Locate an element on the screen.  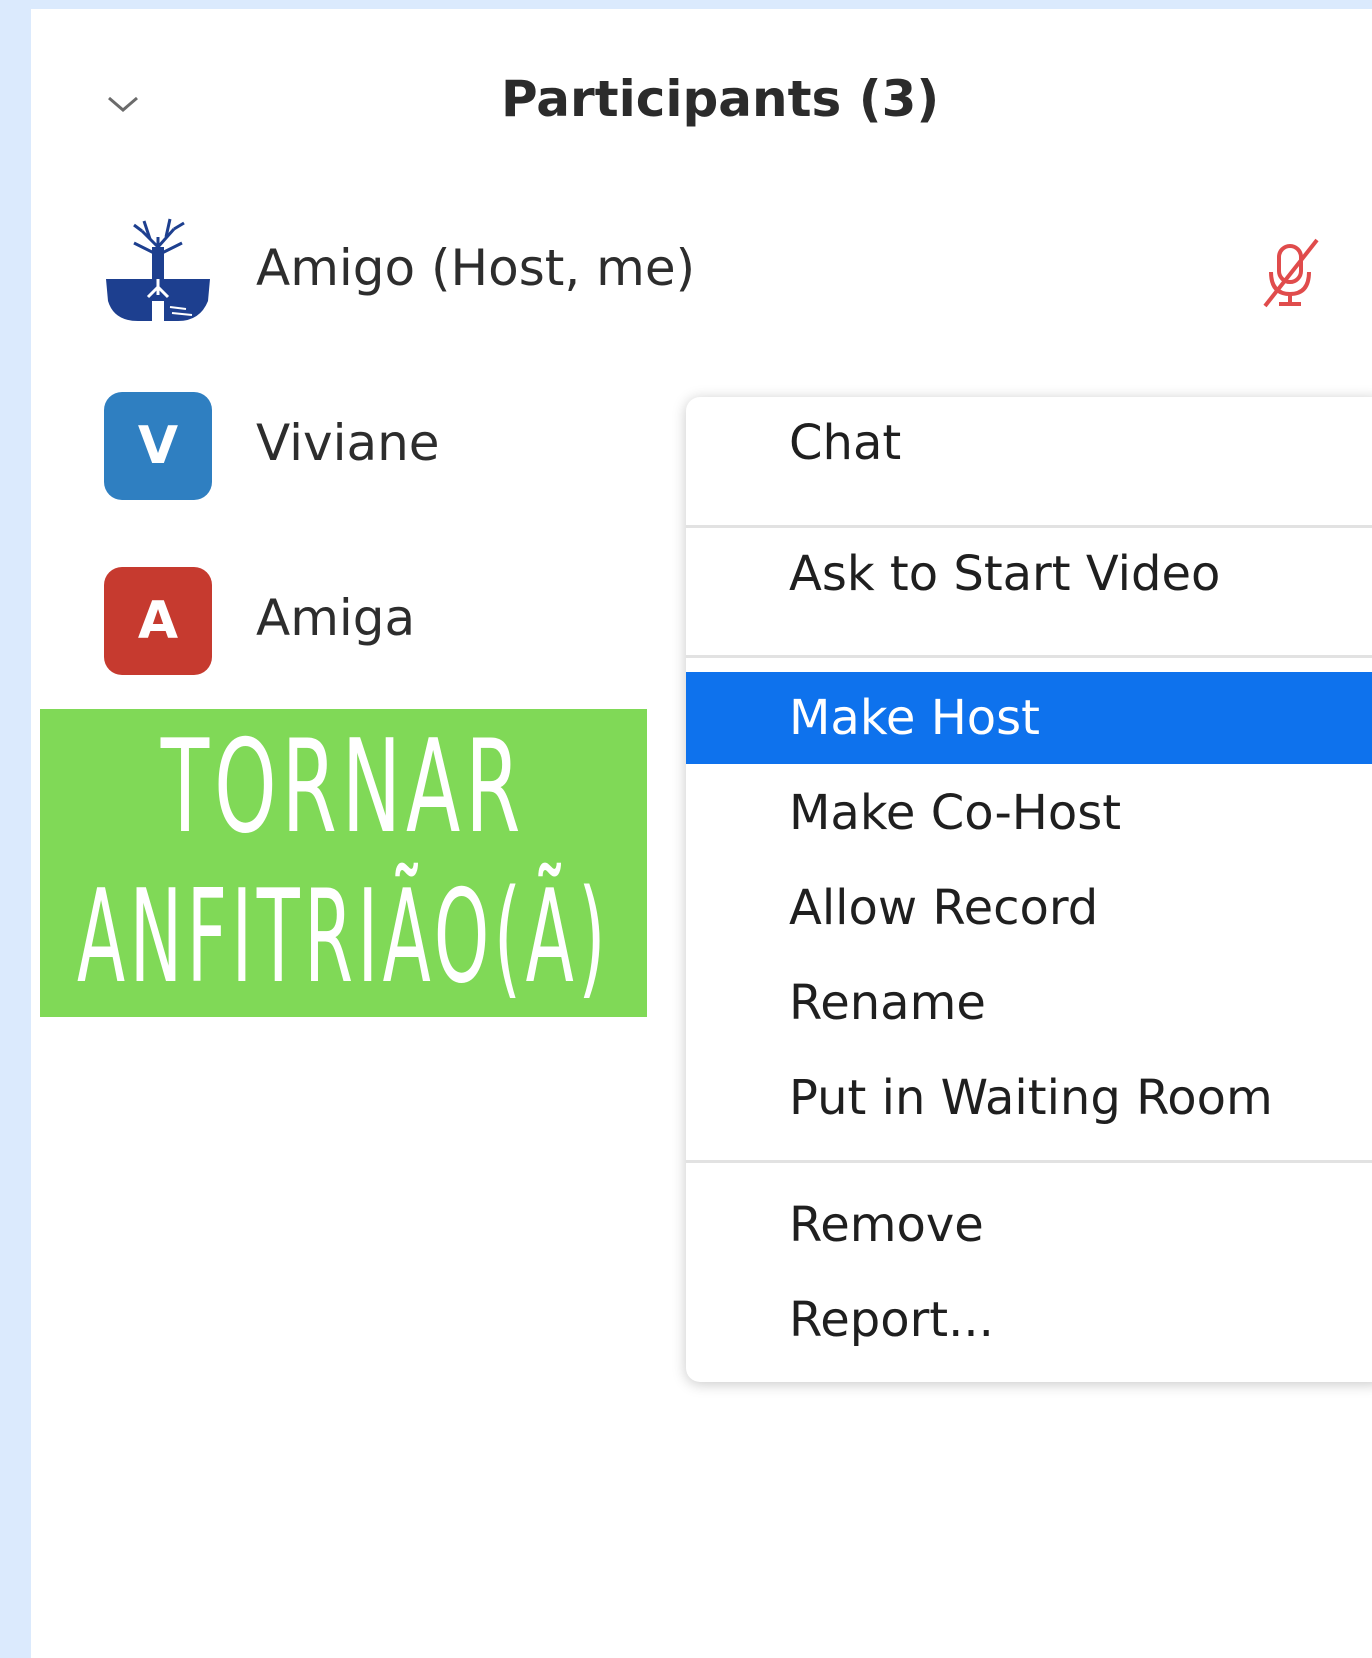
menu-item-label: Rename is located at coordinates (887, 1003).